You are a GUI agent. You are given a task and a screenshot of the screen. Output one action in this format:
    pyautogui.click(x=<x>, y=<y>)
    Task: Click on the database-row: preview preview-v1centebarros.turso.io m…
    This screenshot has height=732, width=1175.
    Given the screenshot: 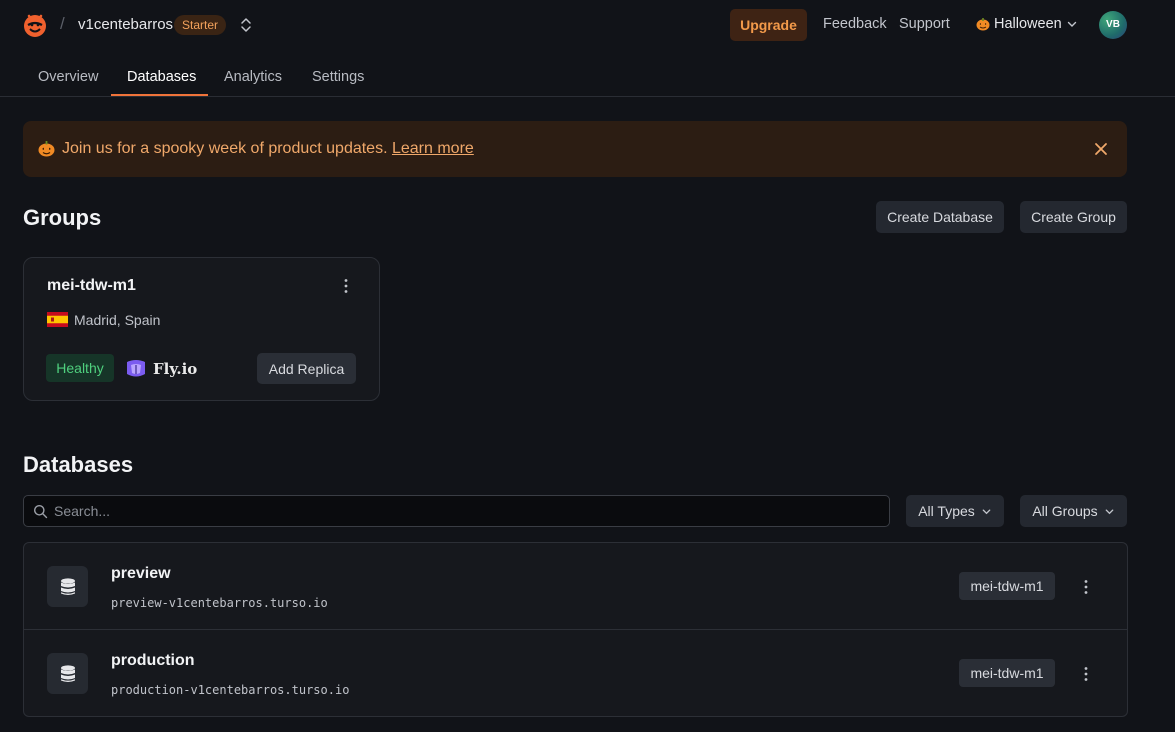 What is the action you would take?
    pyautogui.click(x=575, y=586)
    